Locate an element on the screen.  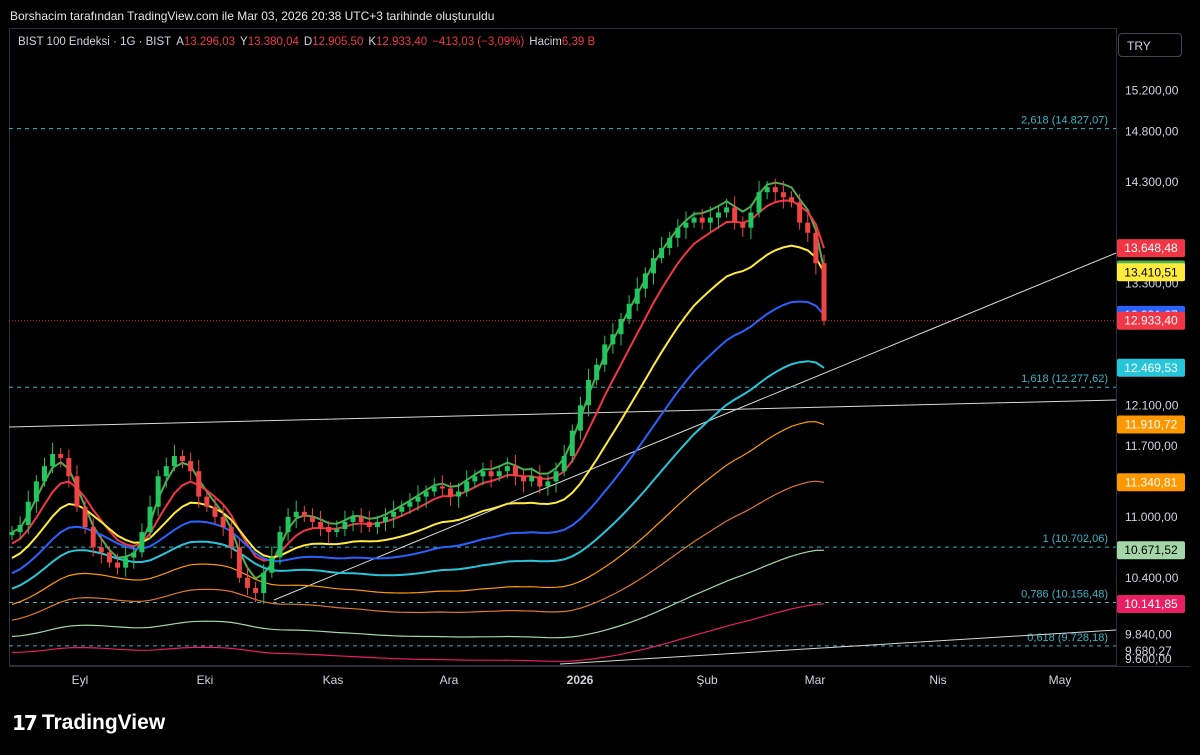
time-tick-label: Mar is located at coordinates (815, 680).